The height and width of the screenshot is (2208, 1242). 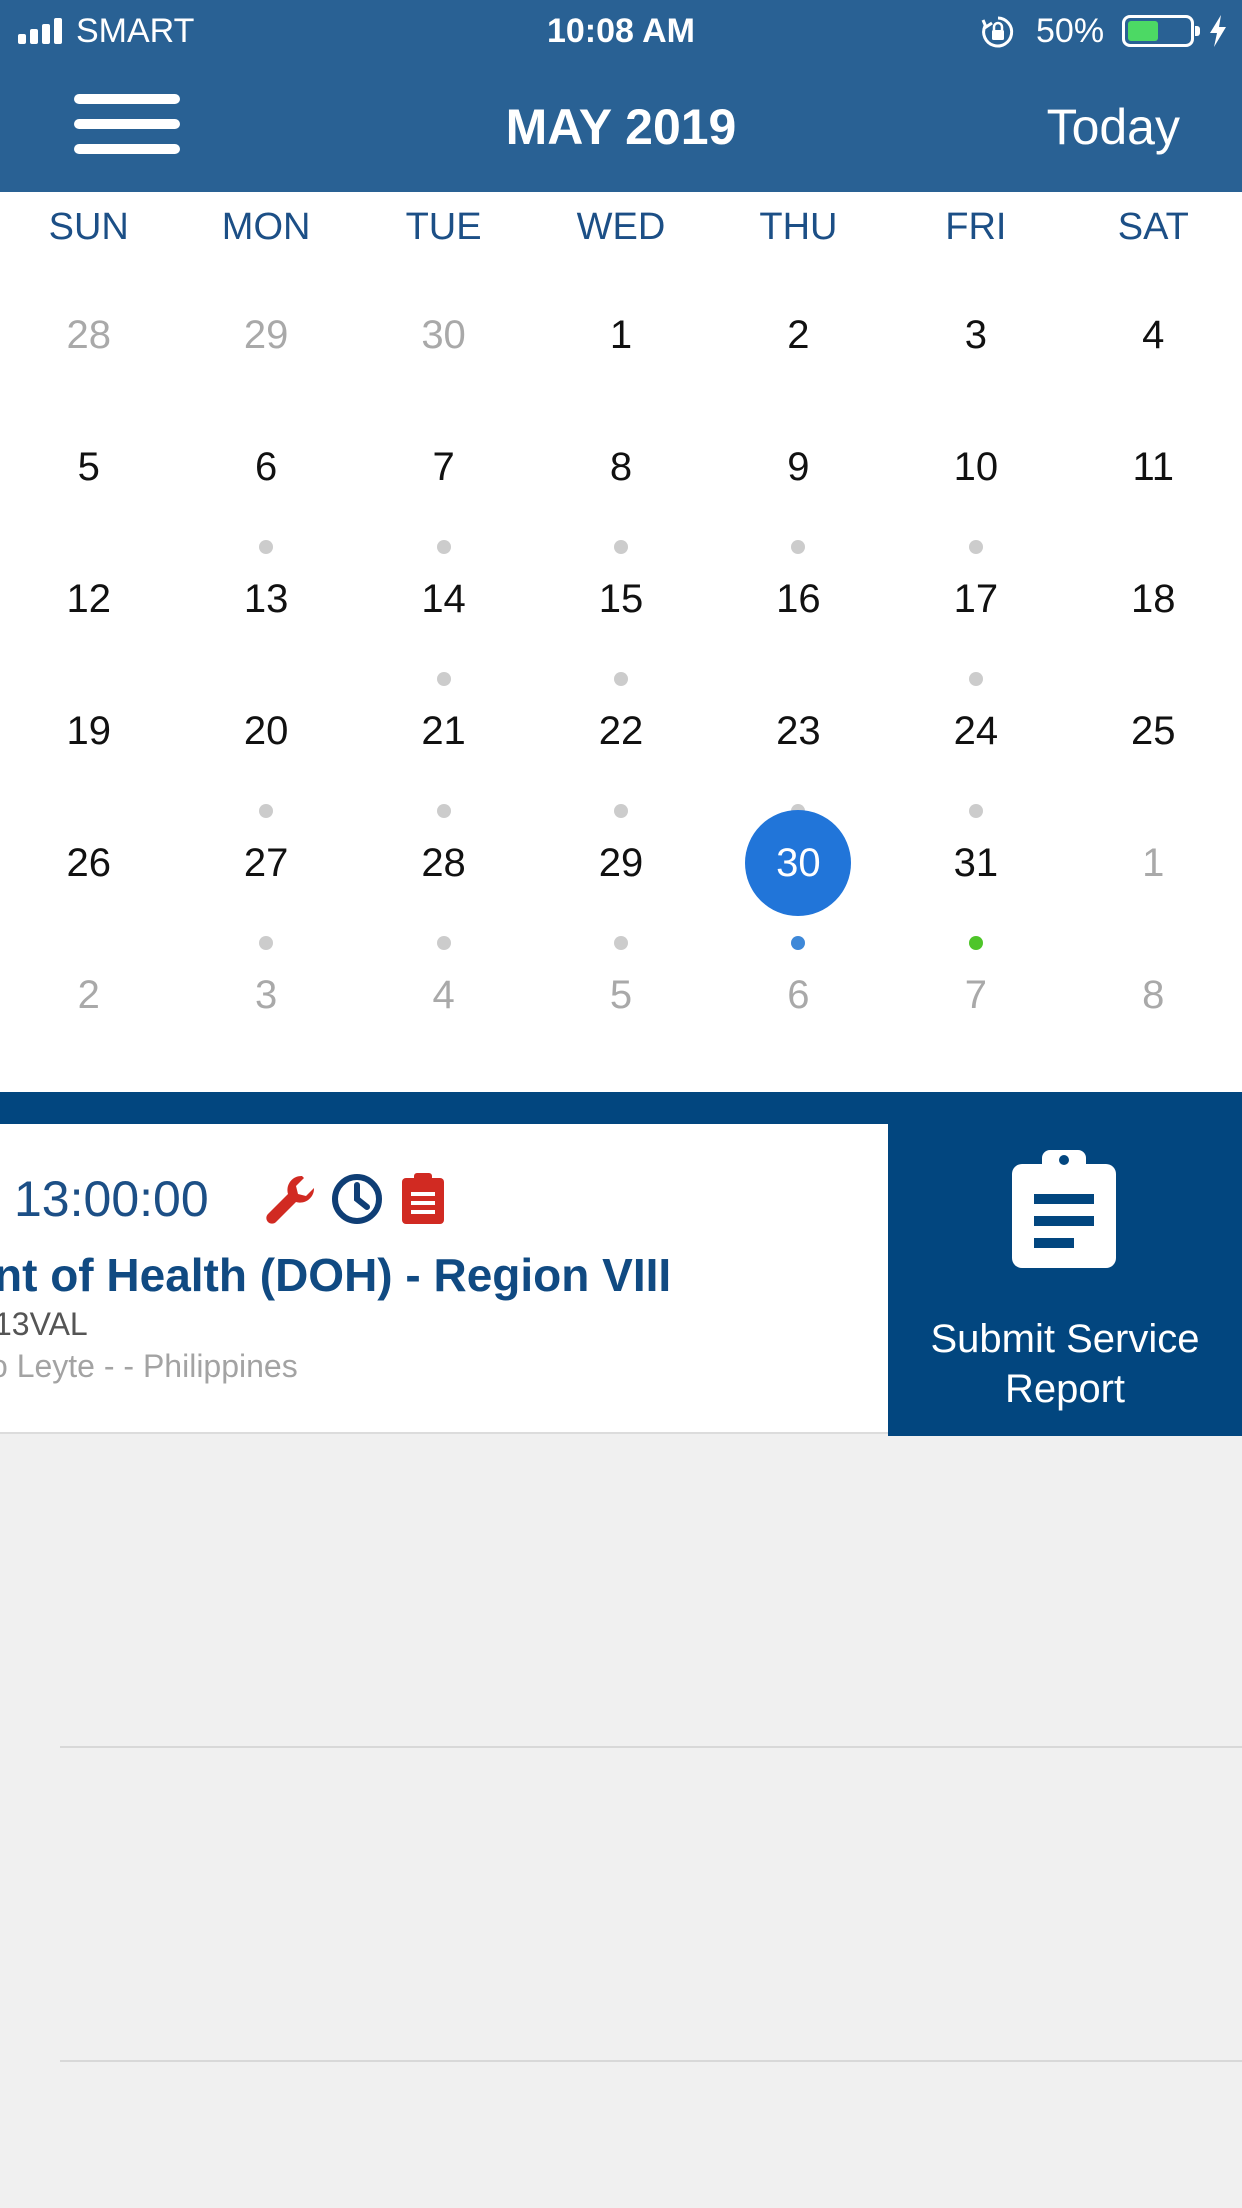 I want to click on calendar-day: 19, so click(x=88, y=744).